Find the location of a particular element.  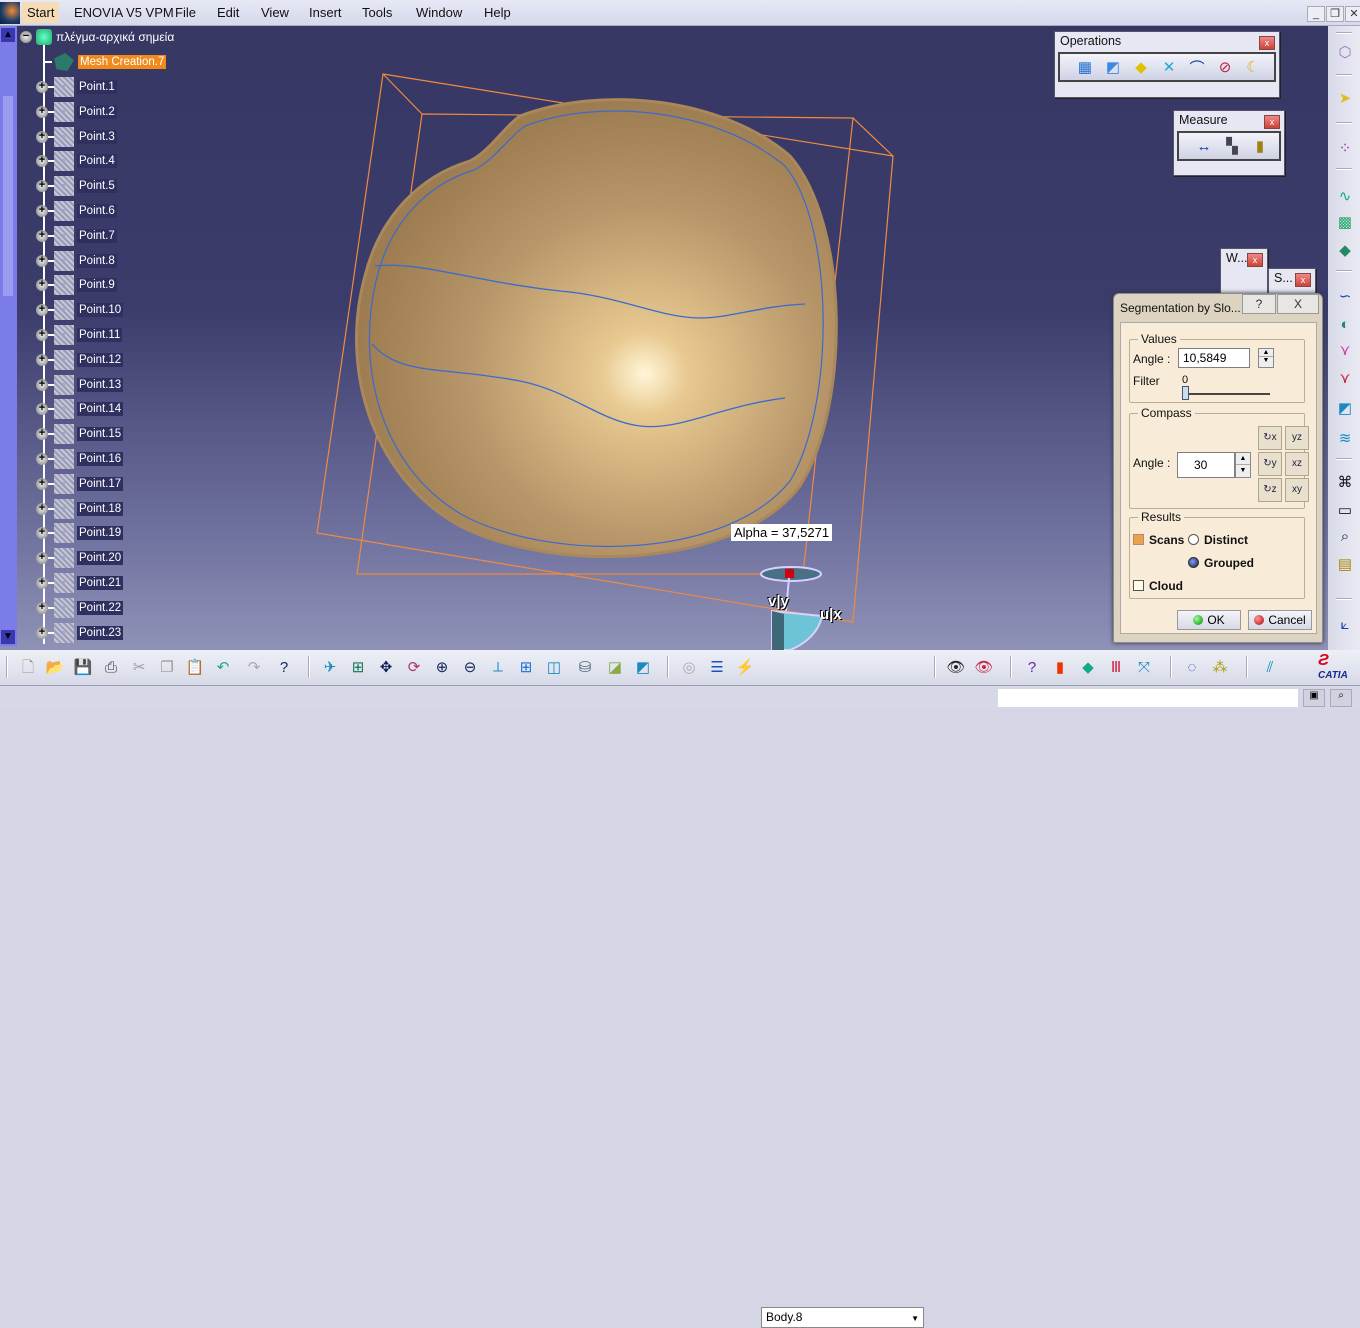

rotate-z-icon: ↻z is located at coordinates (1270, 490).